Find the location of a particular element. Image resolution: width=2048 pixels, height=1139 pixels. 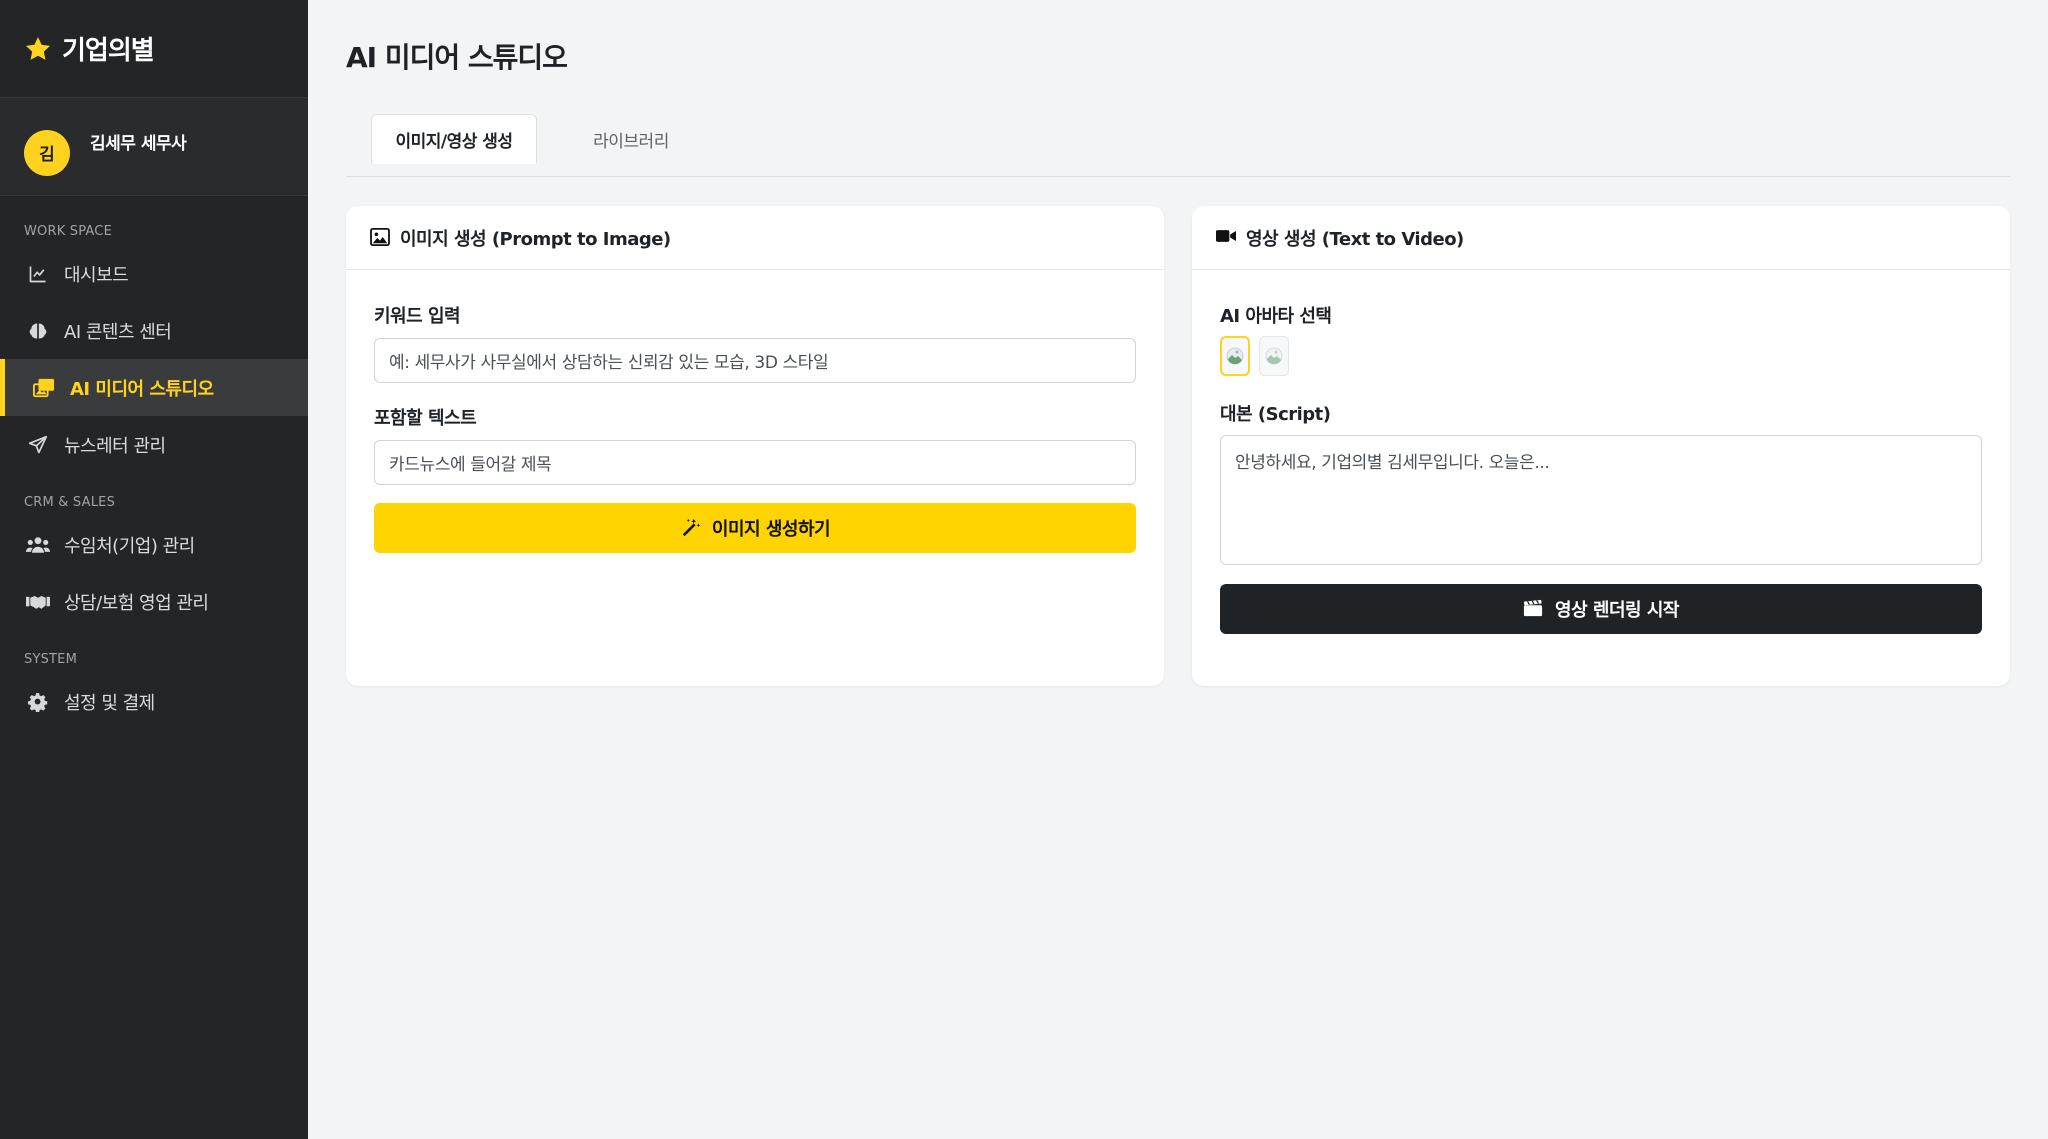

keyword-input: 예: 세무사가 사무실에서 상담하는 신뢰감 있는 모습, 3D 스타일 is located at coordinates (755, 360).